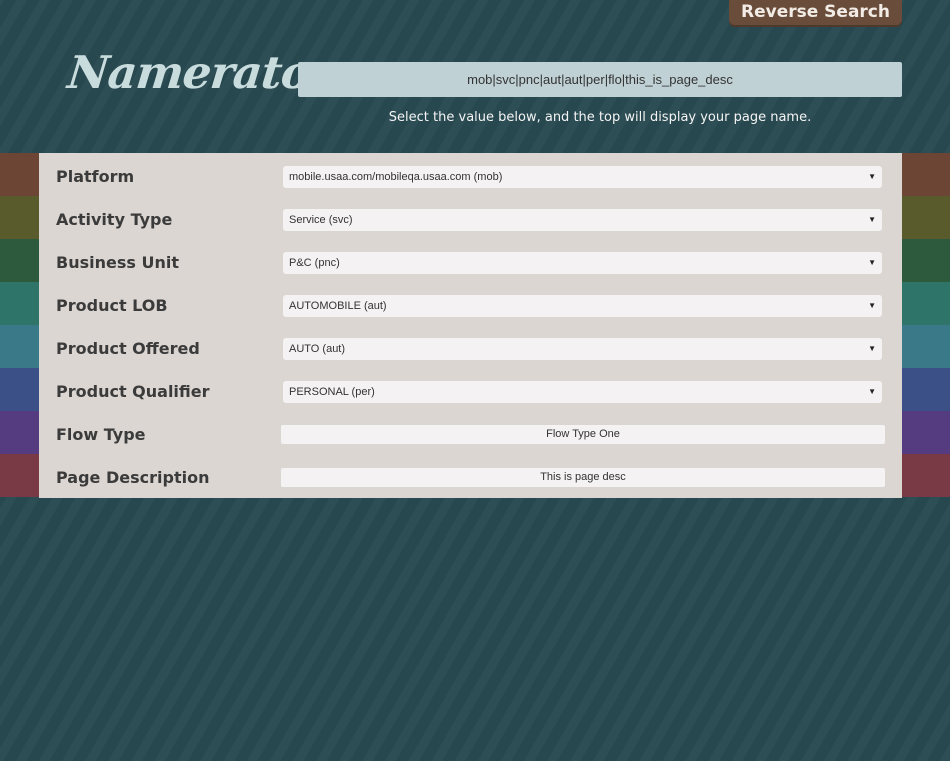 This screenshot has height=761, width=950. Describe the element at coordinates (133, 391) in the screenshot. I see `product-qualifier-label: Product Qualifier` at that location.